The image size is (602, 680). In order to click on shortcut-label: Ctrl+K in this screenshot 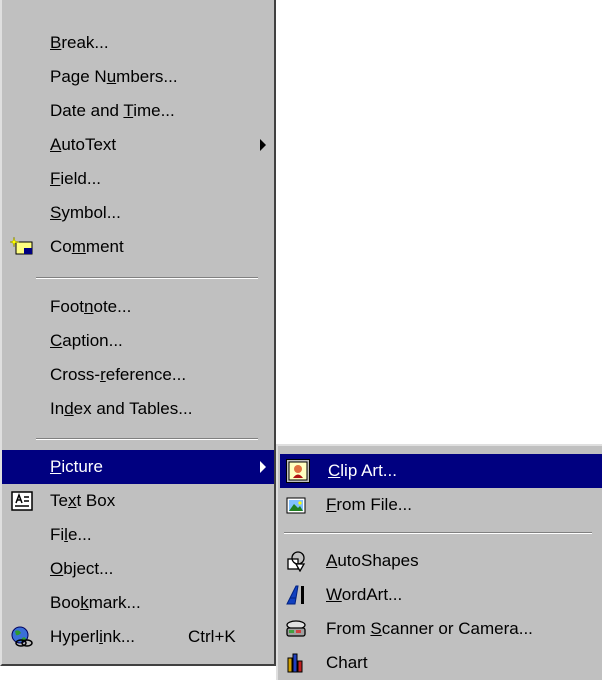, I will do `click(212, 636)`.